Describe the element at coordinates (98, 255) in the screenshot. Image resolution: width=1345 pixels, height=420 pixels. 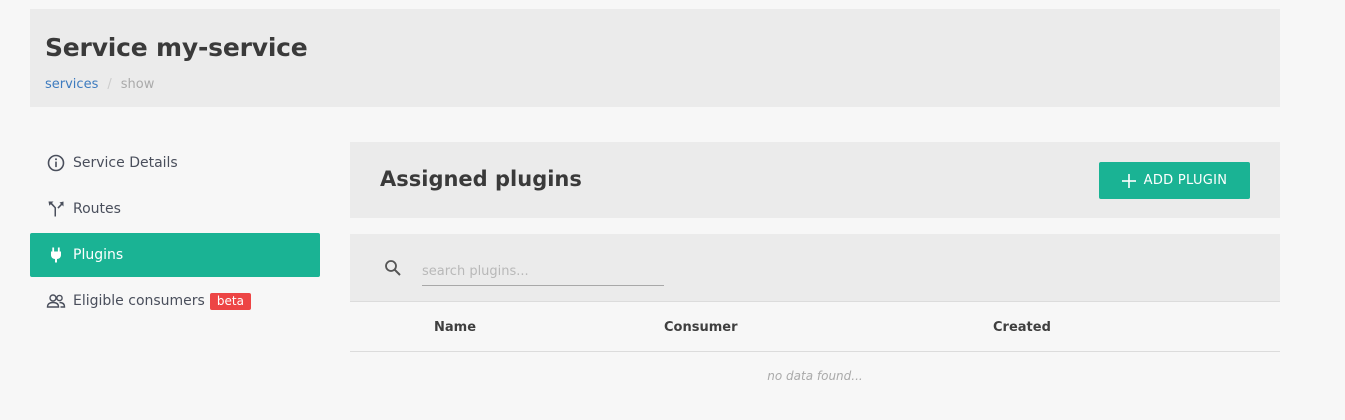
I see `sidebar-item-label: Plugins` at that location.